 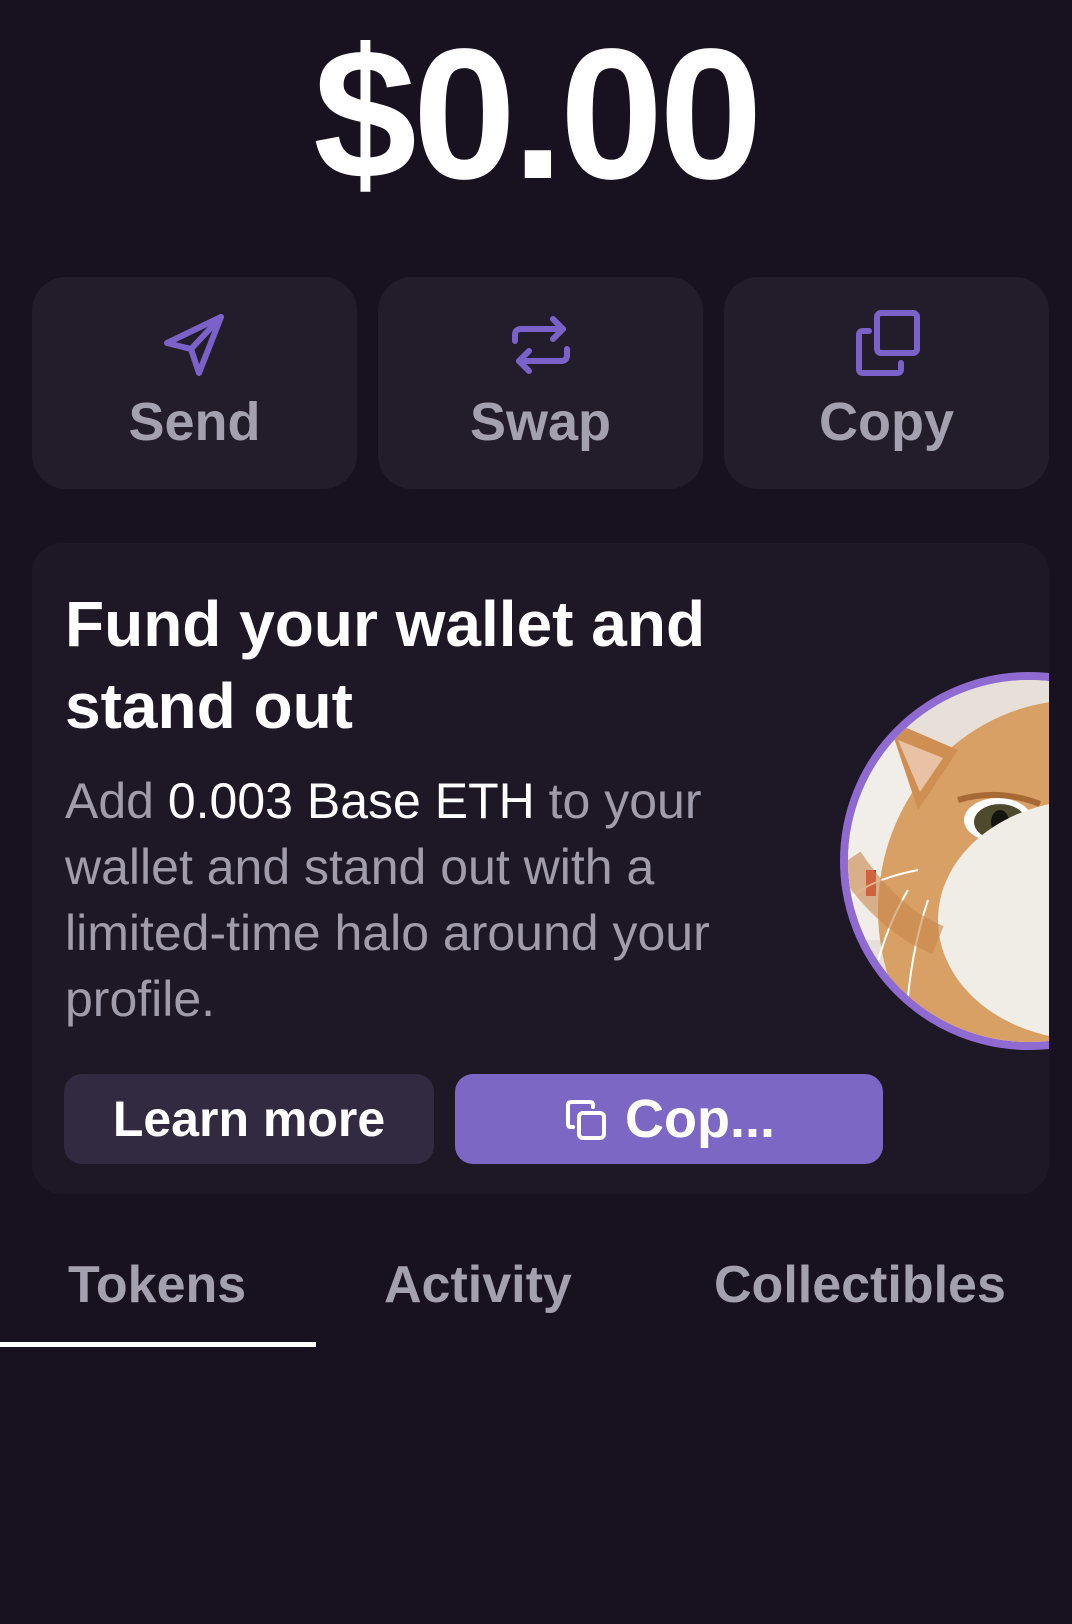 What do you see at coordinates (860, 1289) in the screenshot?
I see `tab-collectibles: Collectibles` at bounding box center [860, 1289].